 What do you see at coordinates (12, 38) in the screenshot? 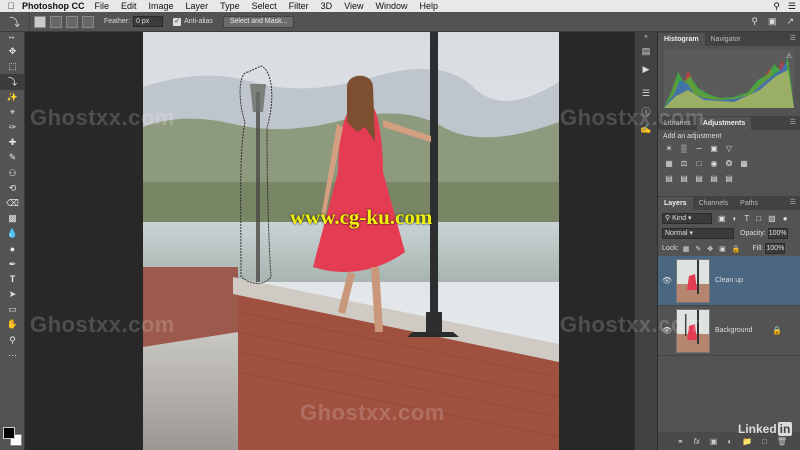
I see `tools-grip-icon: ▸▸` at bounding box center [12, 38].